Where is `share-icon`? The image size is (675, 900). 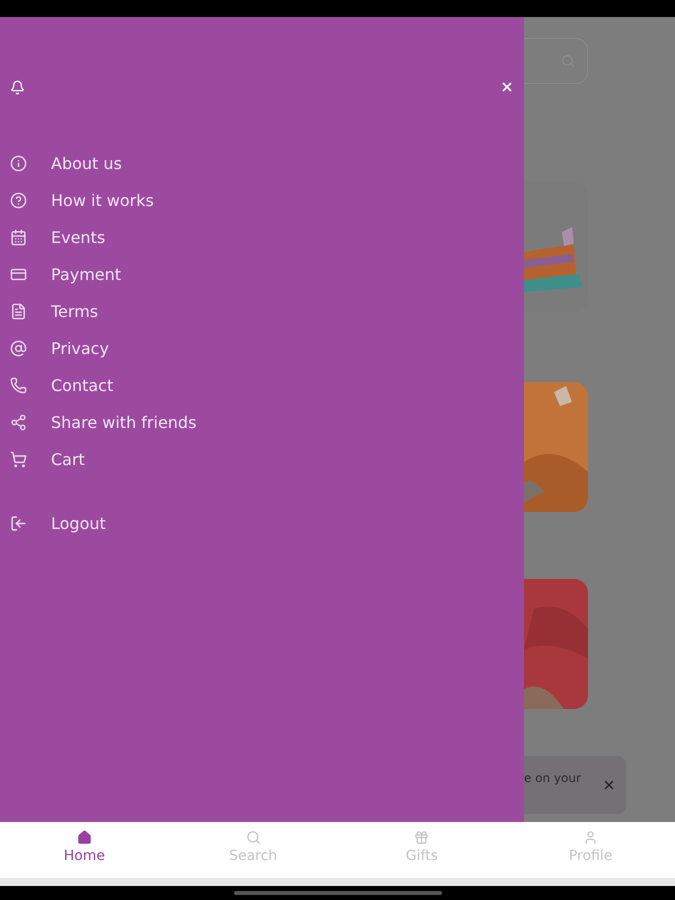
share-icon is located at coordinates (18, 422).